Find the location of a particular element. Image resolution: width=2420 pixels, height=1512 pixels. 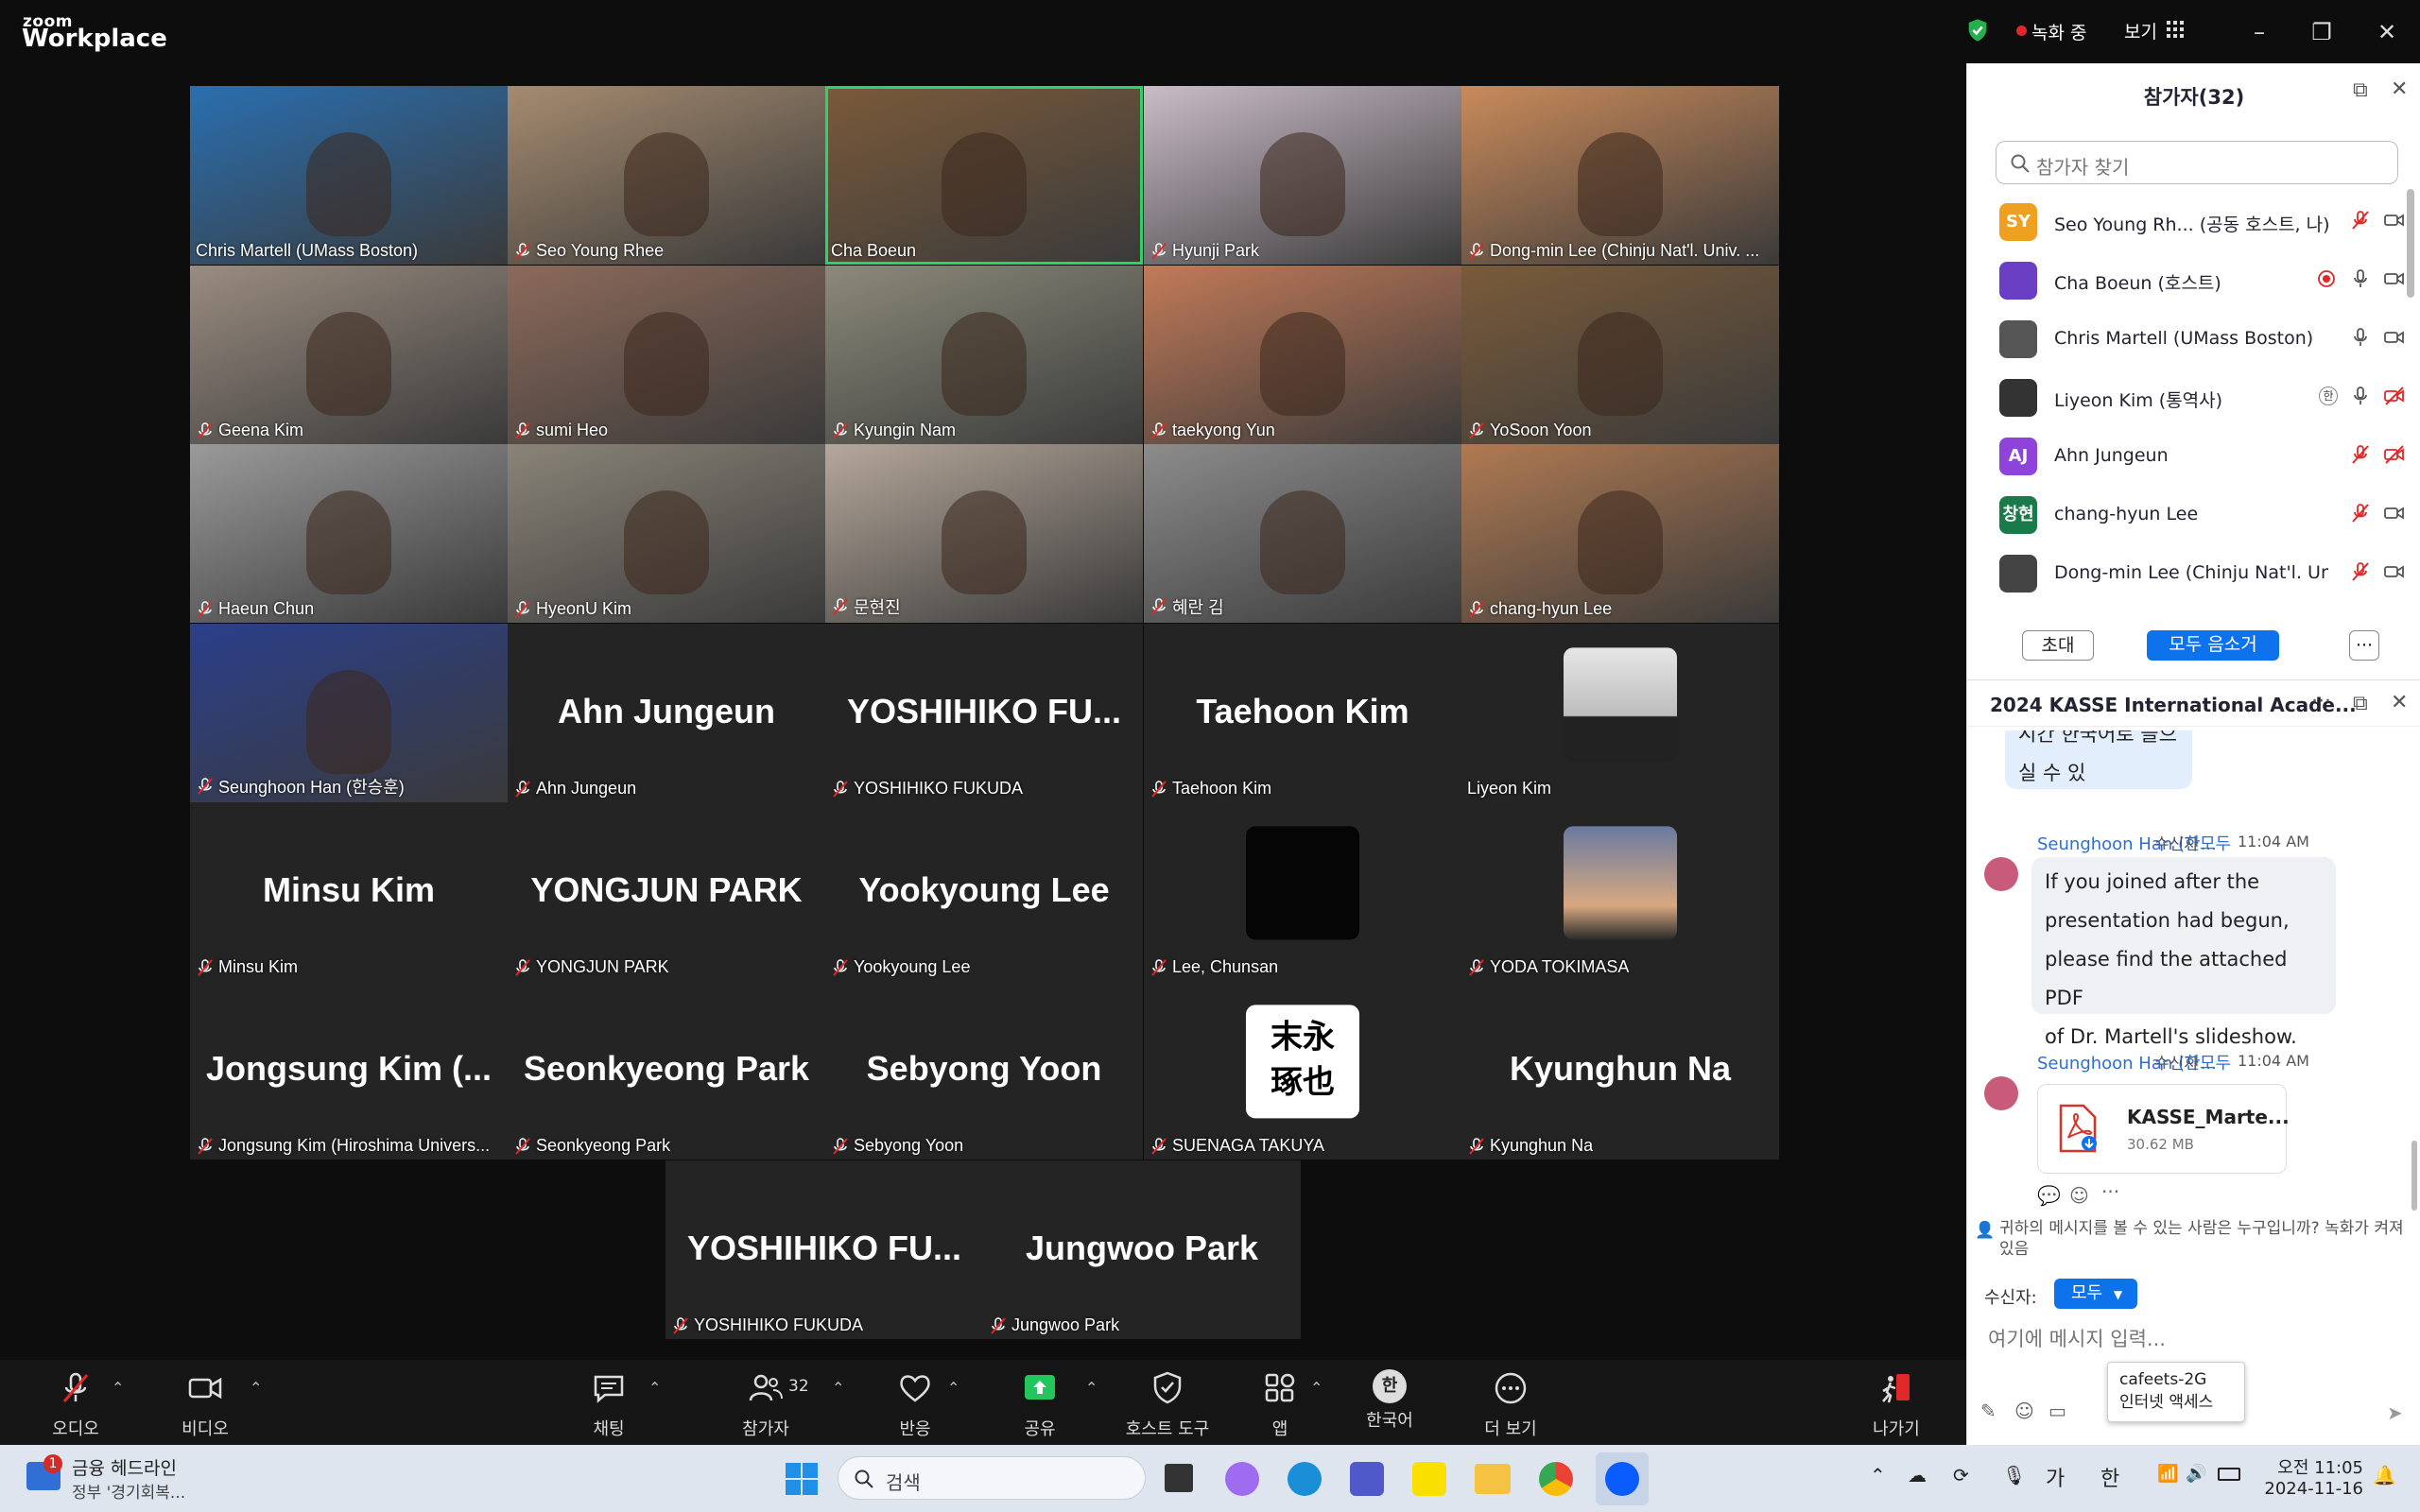

leave-button: 나가기 is located at coordinates (1896, 1404).